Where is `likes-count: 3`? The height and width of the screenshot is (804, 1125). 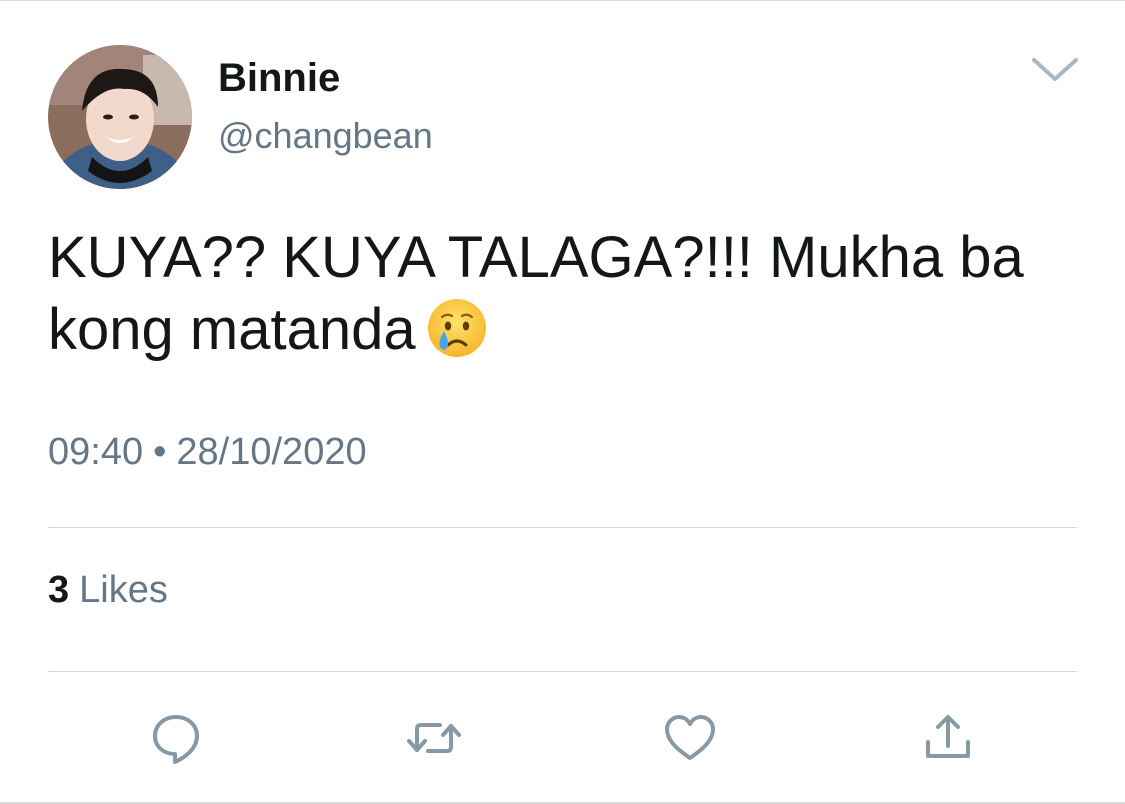
likes-count: 3 is located at coordinates (59, 590).